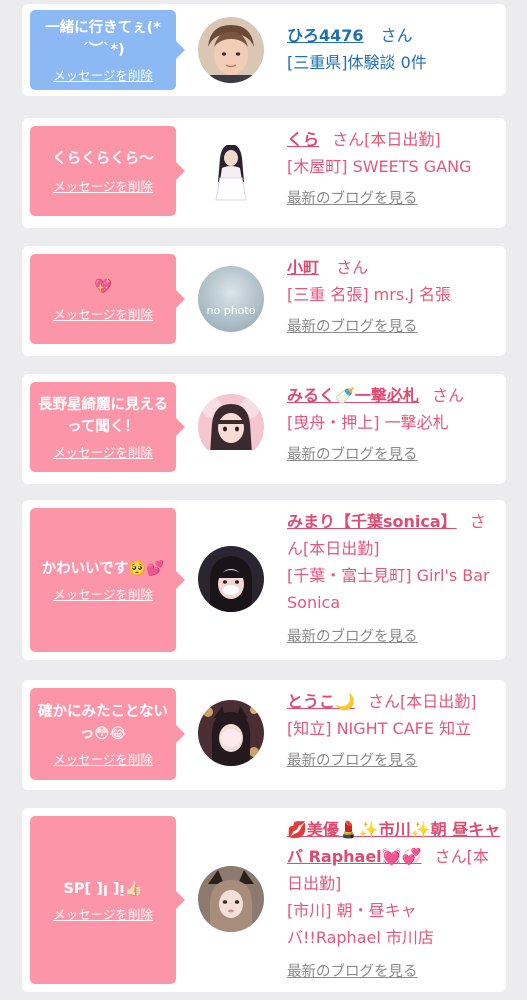 Image resolution: width=527 pixels, height=1000 pixels. What do you see at coordinates (231, 299) in the screenshot?
I see `avatar: no photo` at bounding box center [231, 299].